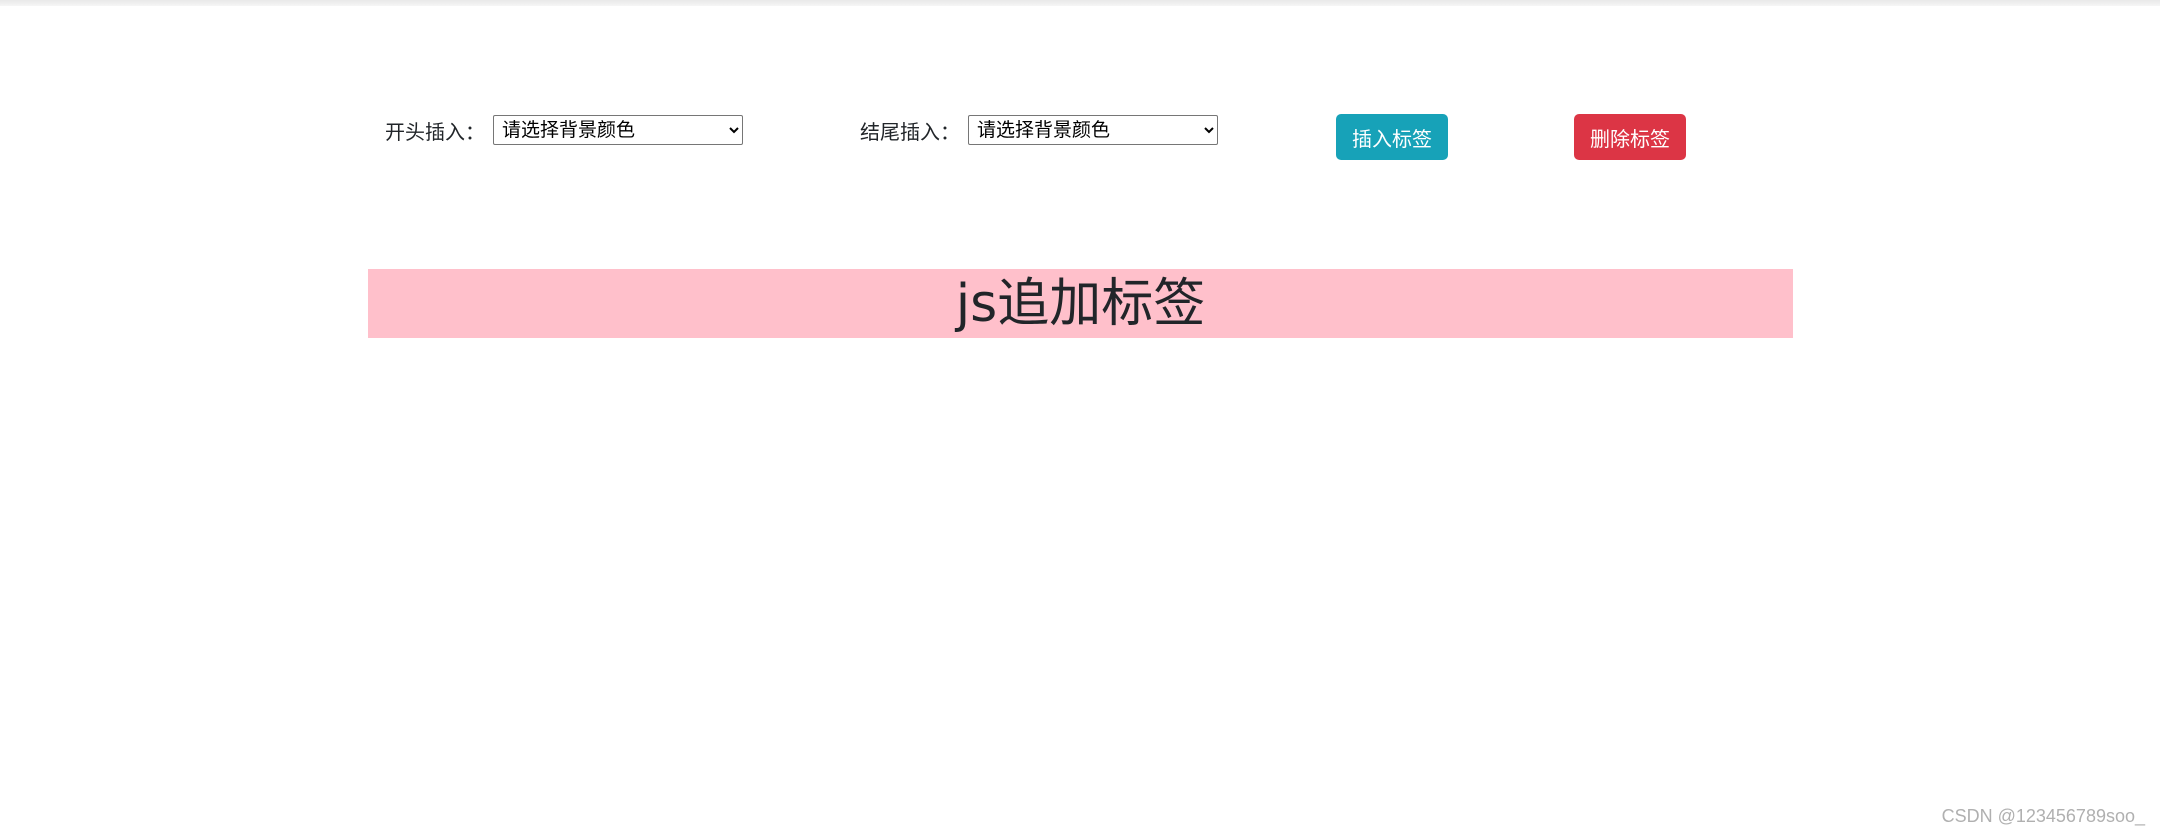 This screenshot has height=837, width=2160. Describe the element at coordinates (1080, 3) in the screenshot. I see `browser-top-border` at that location.